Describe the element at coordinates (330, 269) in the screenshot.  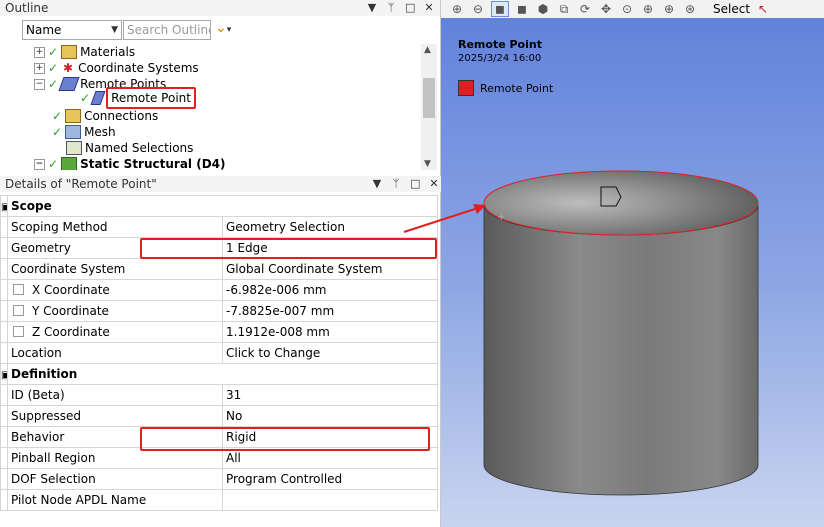
I see `property-value: Global Coordinate System` at that location.